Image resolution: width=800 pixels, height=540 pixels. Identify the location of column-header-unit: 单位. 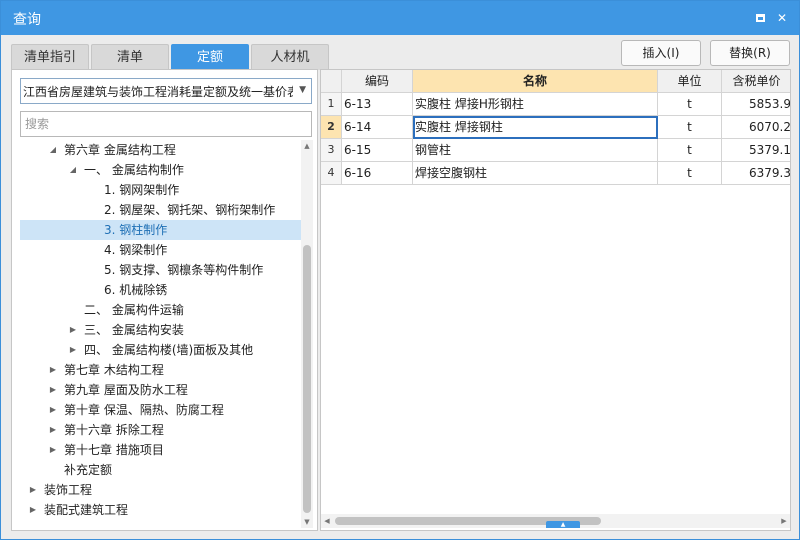
(690, 81).